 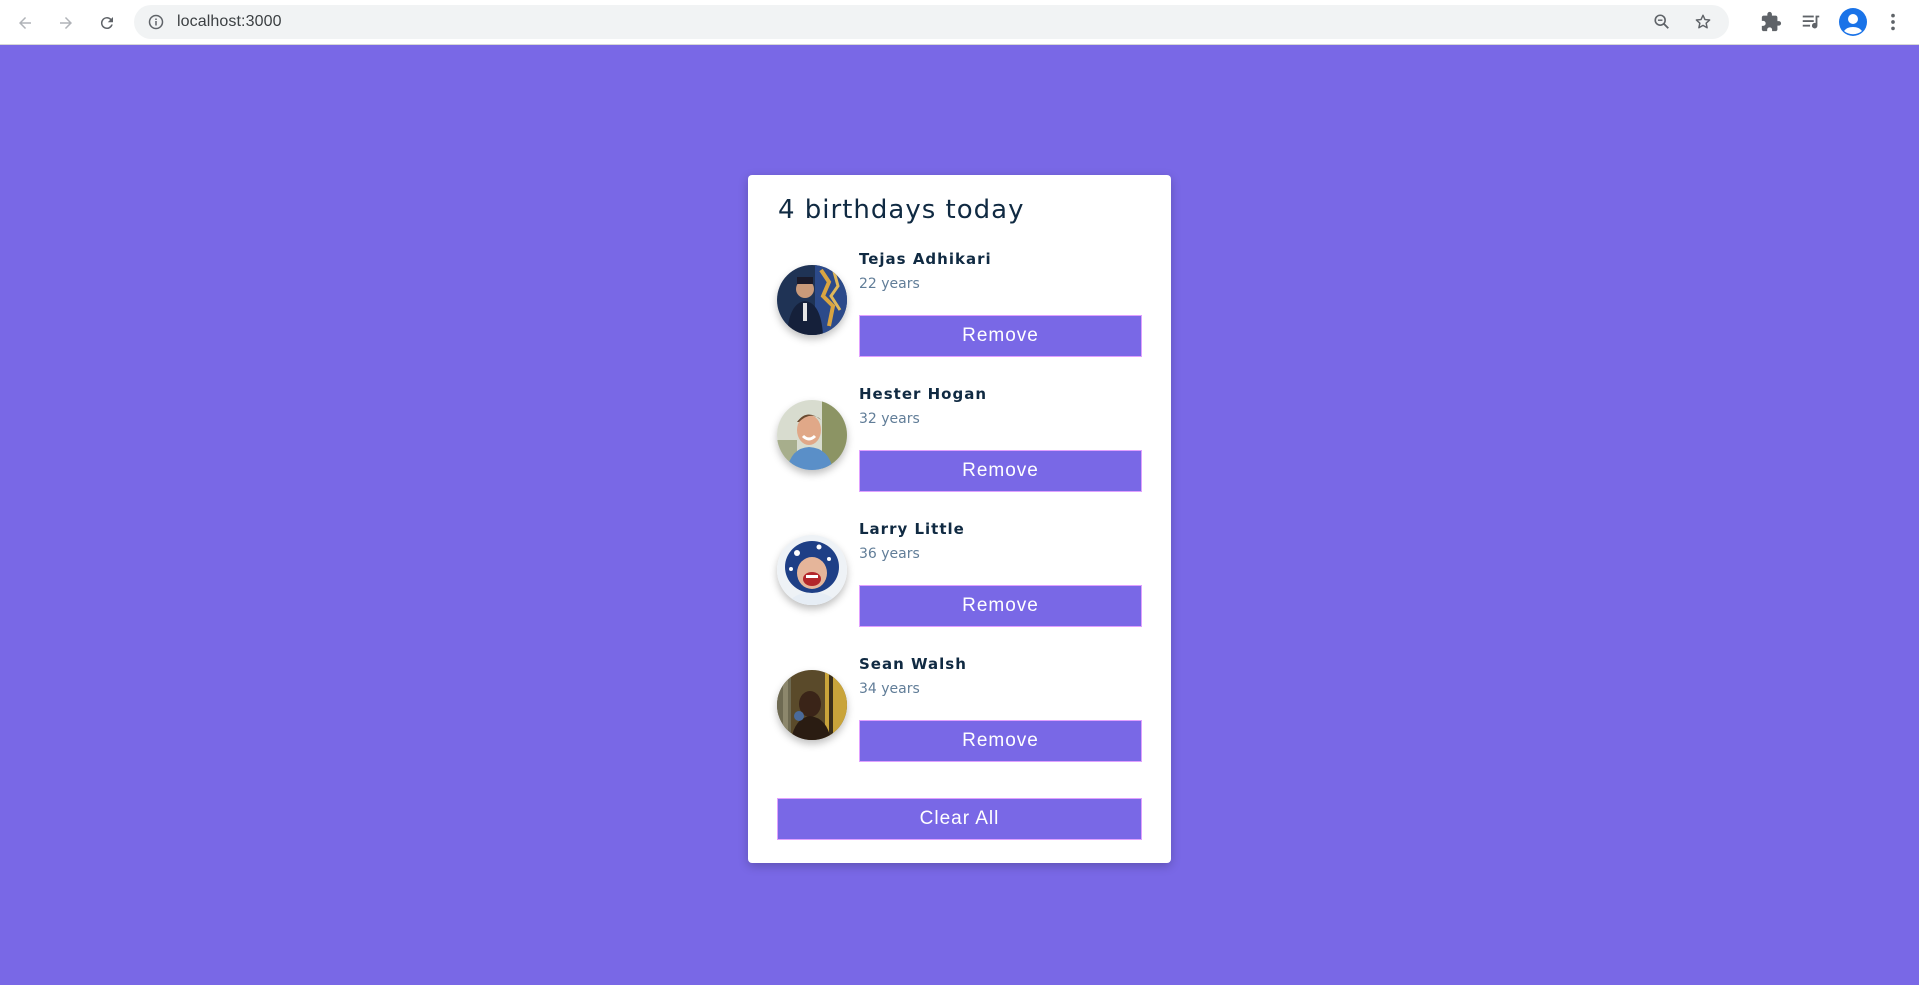 I want to click on person-name: Larry Little, so click(x=912, y=529).